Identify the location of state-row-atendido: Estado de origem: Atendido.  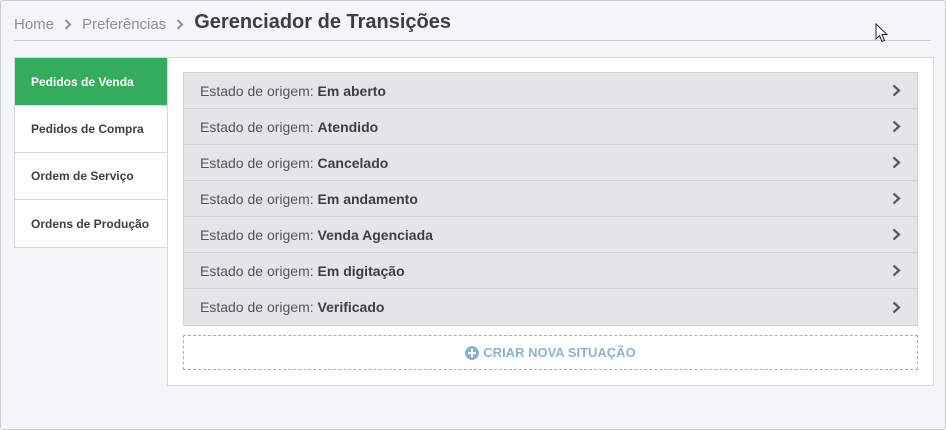
(550, 127).